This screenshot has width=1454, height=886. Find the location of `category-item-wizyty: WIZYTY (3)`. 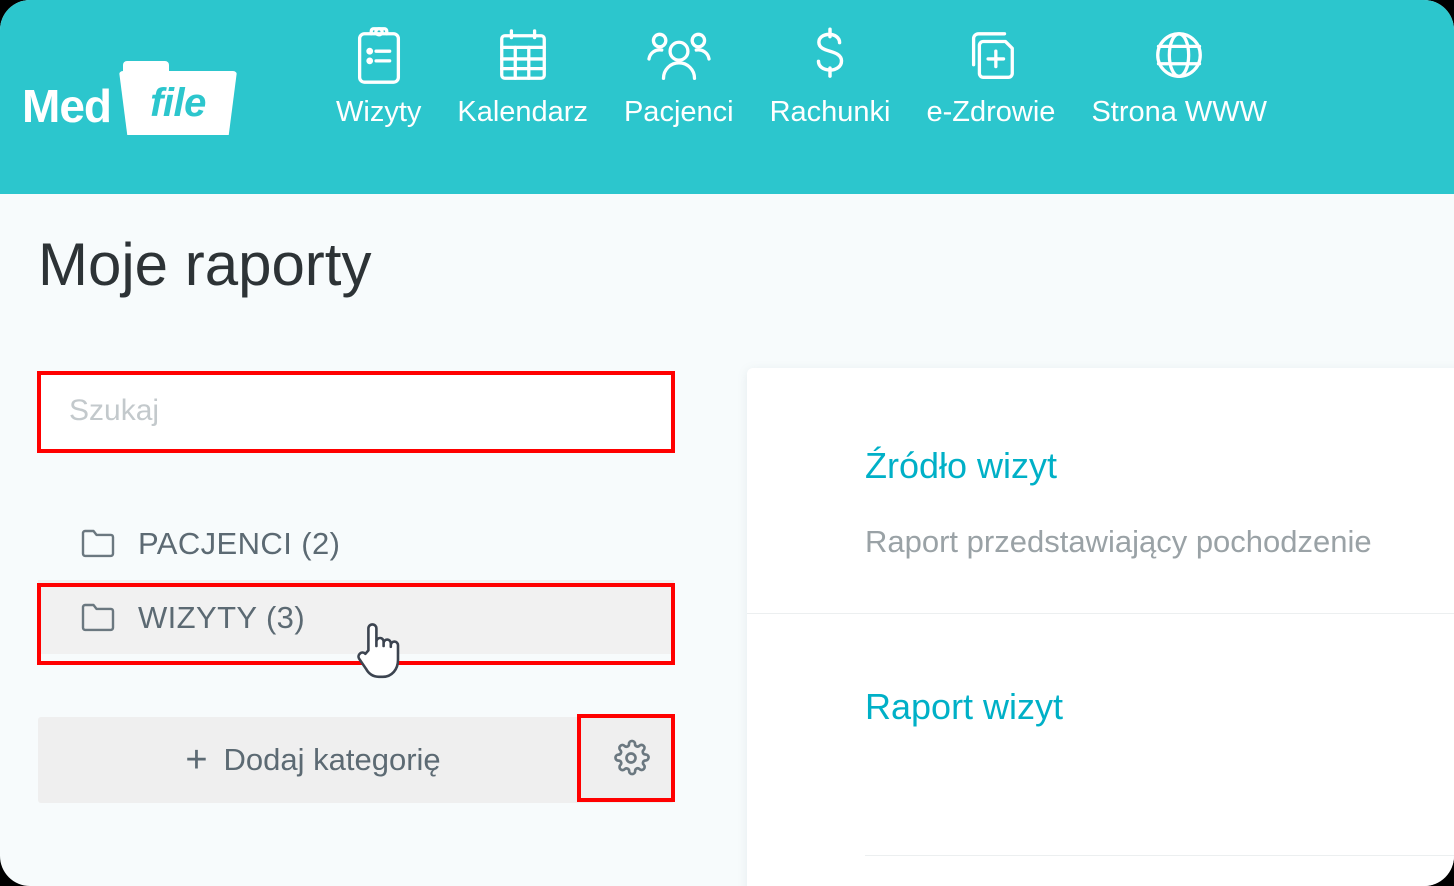

category-item-wizyty: WIZYTY (3) is located at coordinates (356, 617).